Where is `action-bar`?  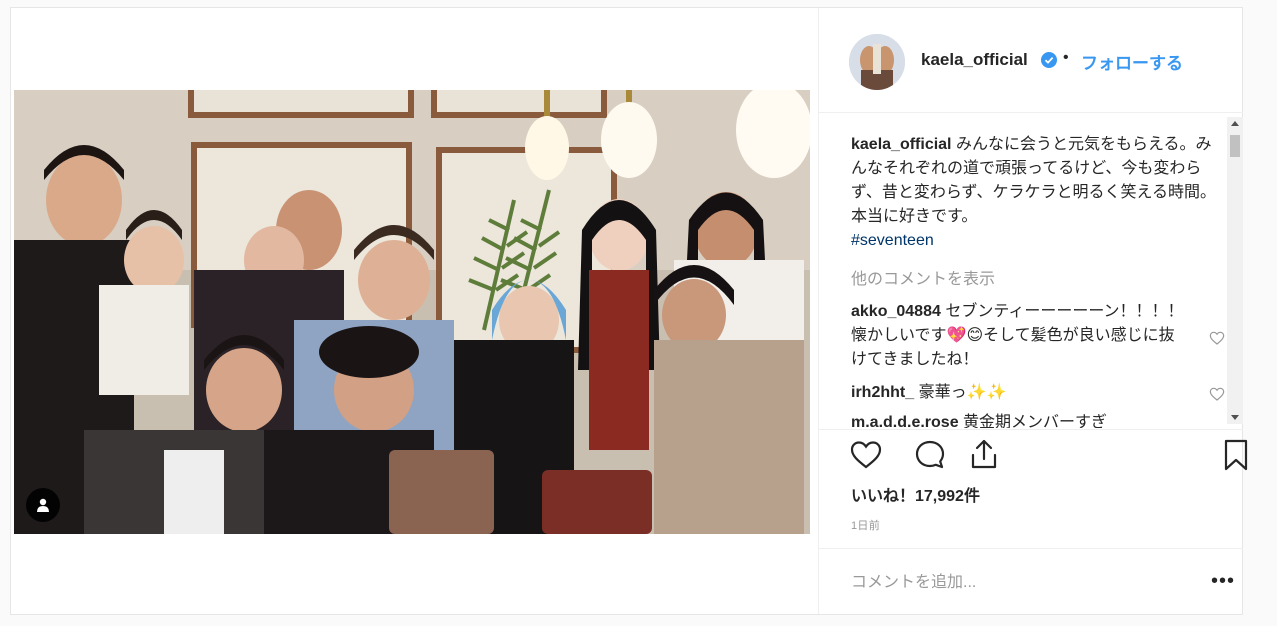 action-bar is located at coordinates (1033, 459).